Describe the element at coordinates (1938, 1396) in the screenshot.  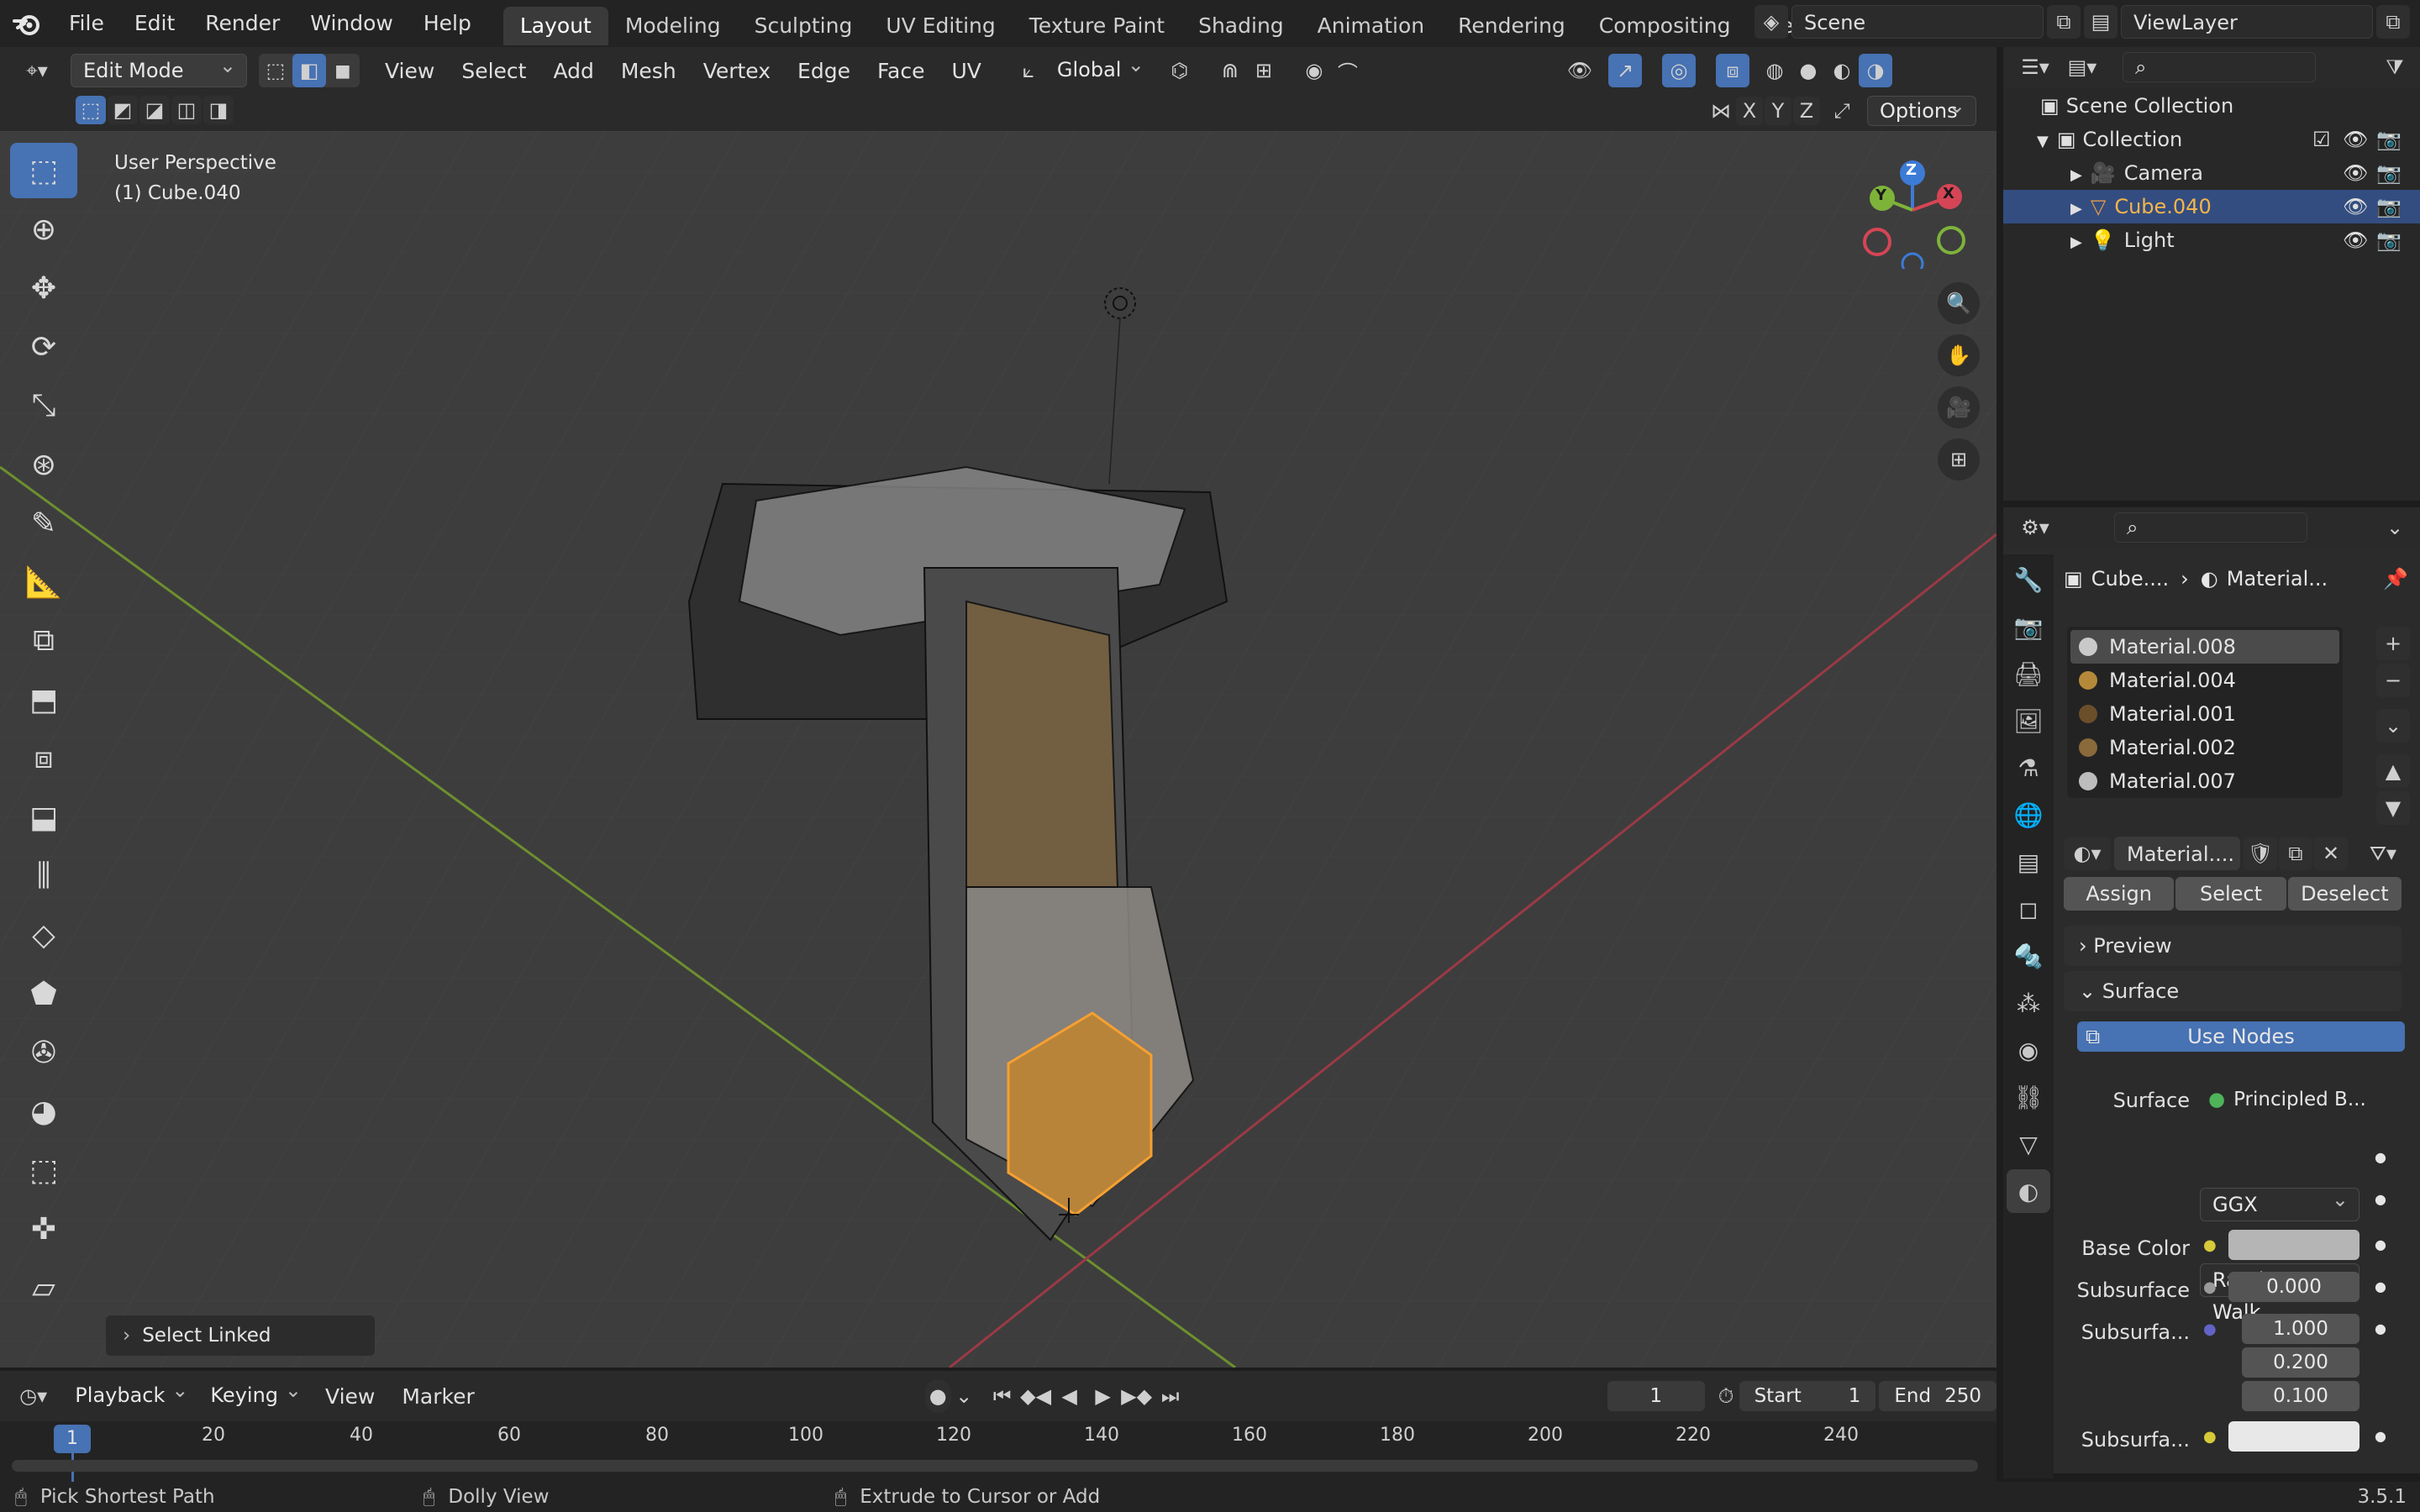
I see `end-frame-field: End 250` at that location.